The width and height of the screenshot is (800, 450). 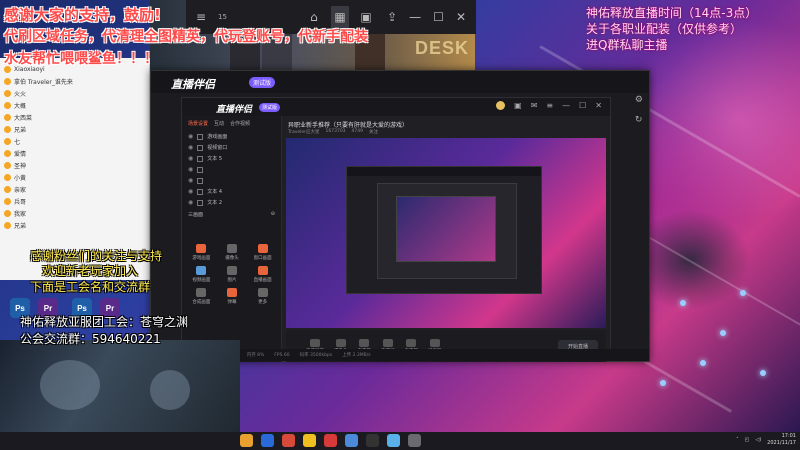 What do you see at coordinates (201, 252) in the screenshot?
I see `tool-button: 游戏画面` at bounding box center [201, 252].